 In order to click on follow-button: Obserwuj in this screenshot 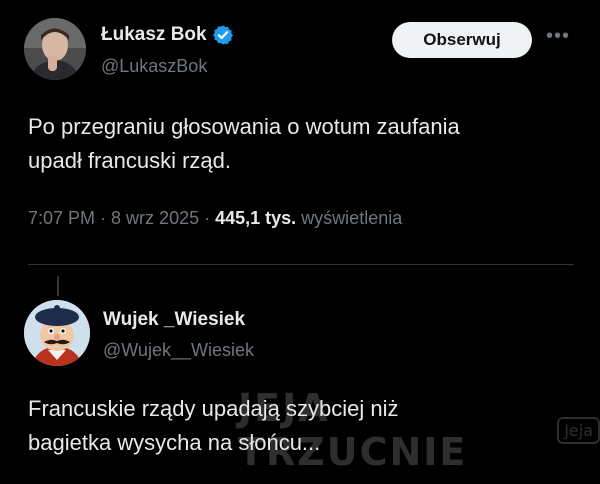, I will do `click(462, 40)`.